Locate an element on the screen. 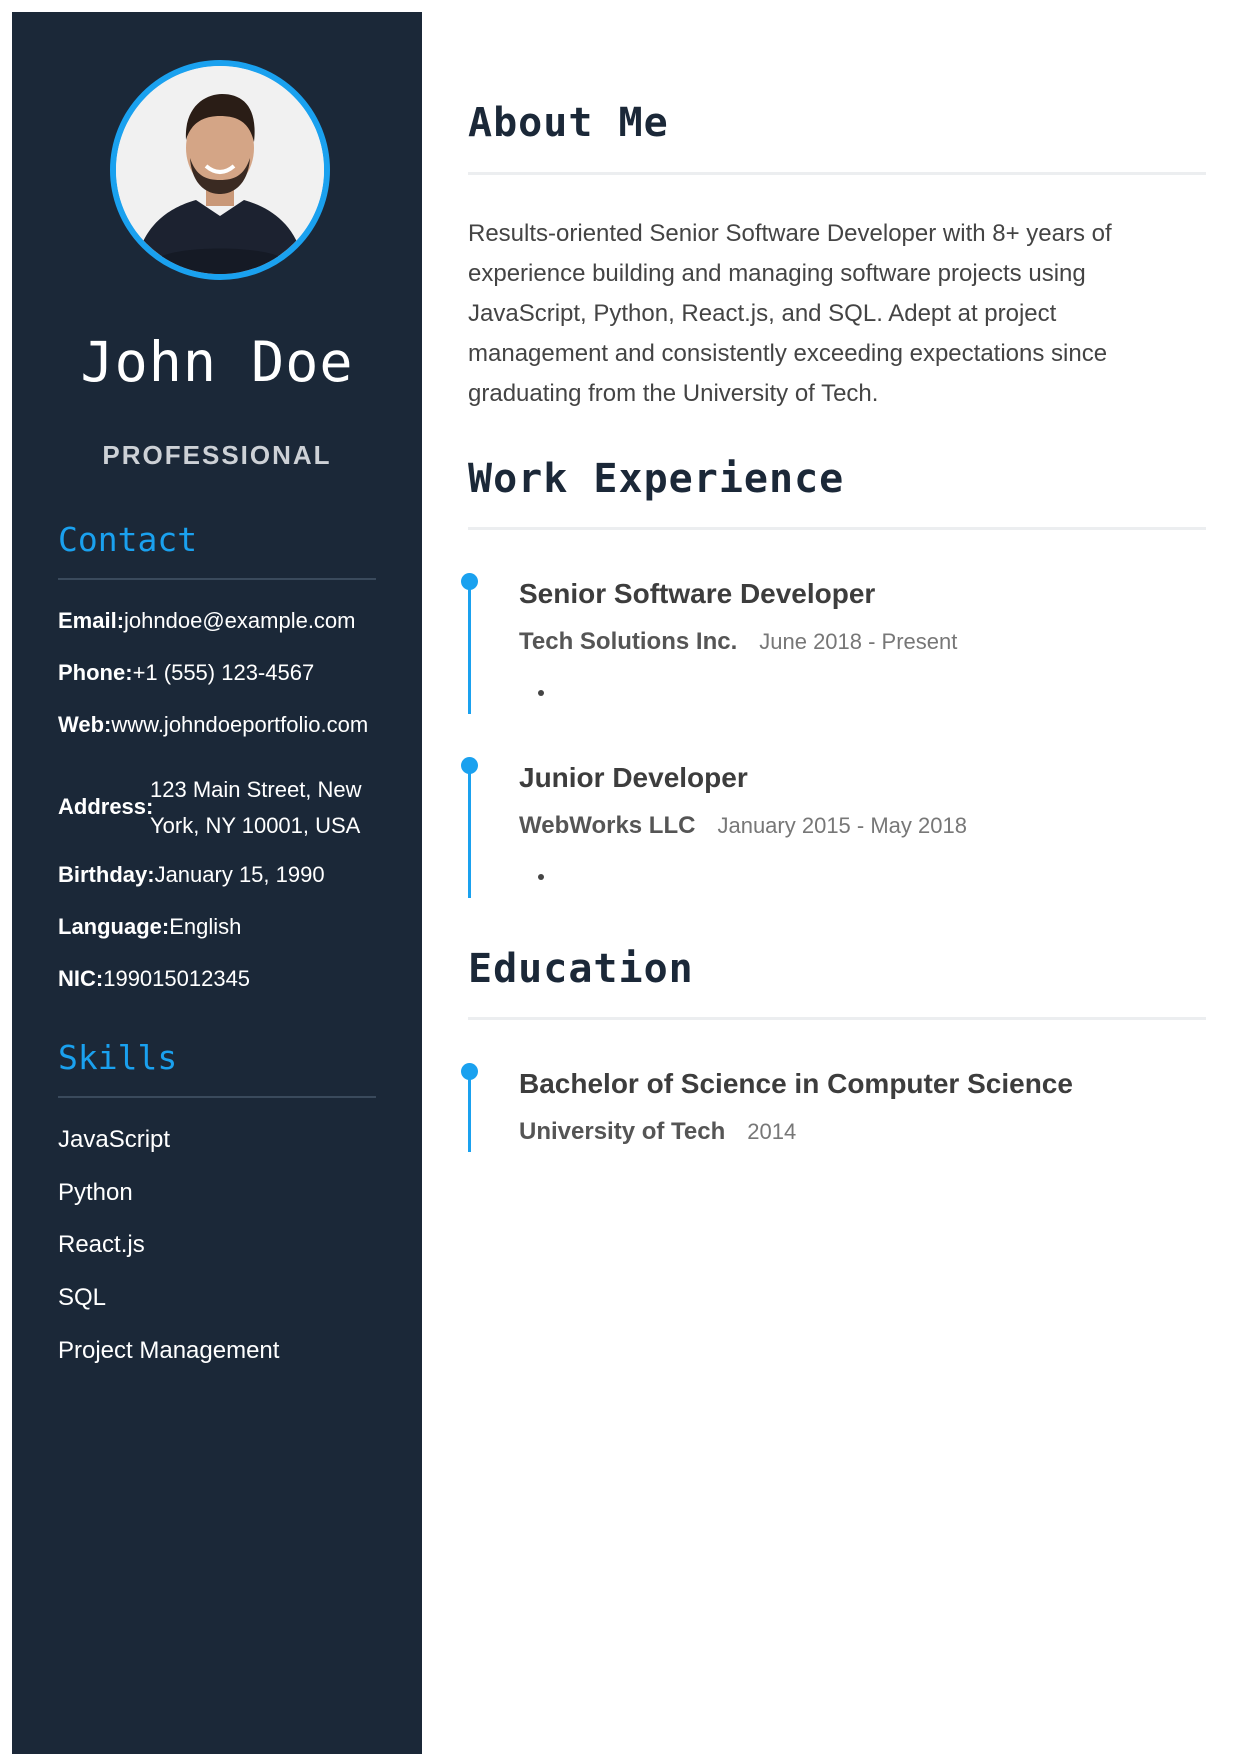  contact-birthday: Birthday:January 15, 1990 is located at coordinates (191, 875).